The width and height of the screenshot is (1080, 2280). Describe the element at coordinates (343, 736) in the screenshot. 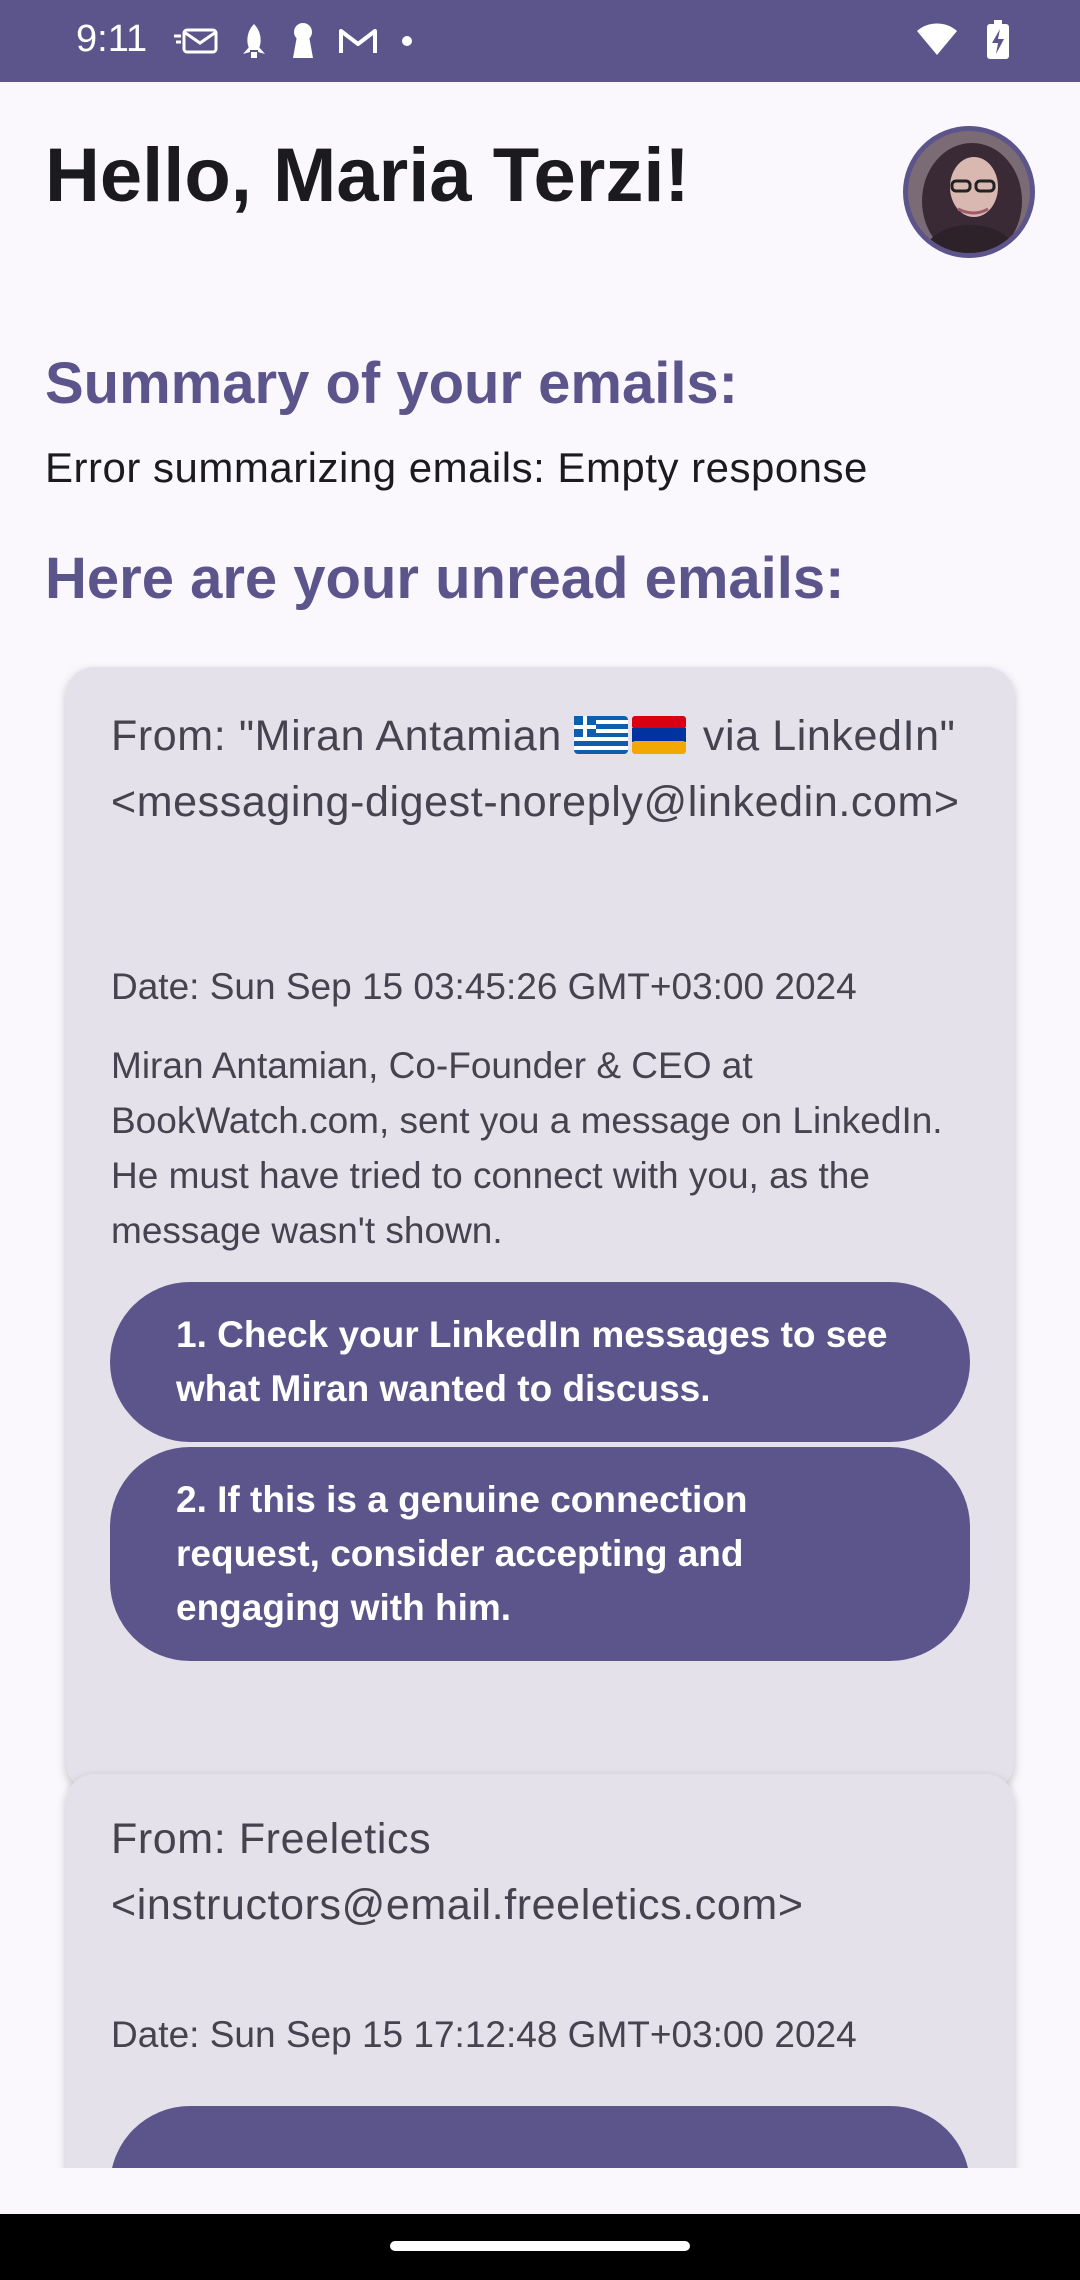

I see `email-sender-prefix: From: "Miran Antamian` at that location.